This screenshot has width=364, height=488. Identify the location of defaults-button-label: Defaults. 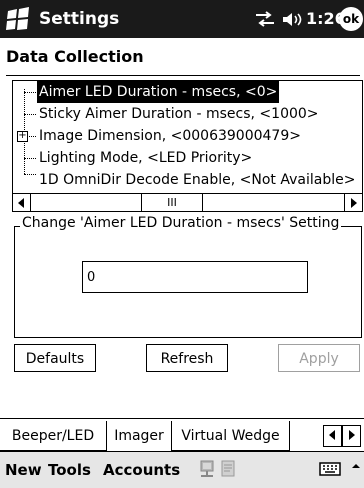
(55, 359).